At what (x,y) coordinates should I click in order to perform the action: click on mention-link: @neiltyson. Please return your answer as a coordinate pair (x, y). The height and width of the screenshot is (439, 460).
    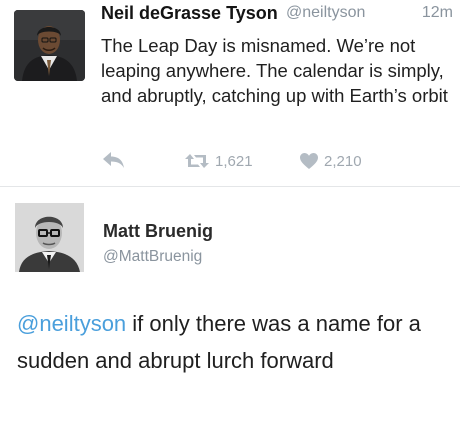
    Looking at the image, I should click on (71, 323).